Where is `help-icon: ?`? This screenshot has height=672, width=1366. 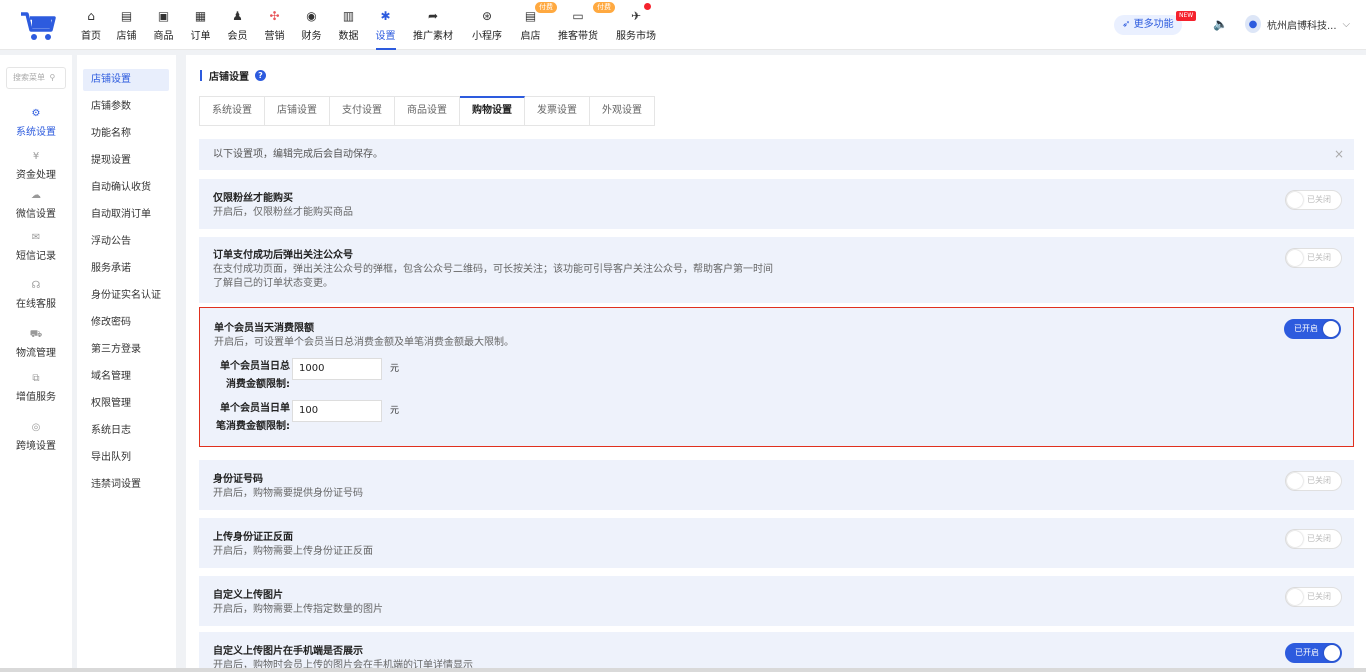 help-icon: ? is located at coordinates (260, 75).